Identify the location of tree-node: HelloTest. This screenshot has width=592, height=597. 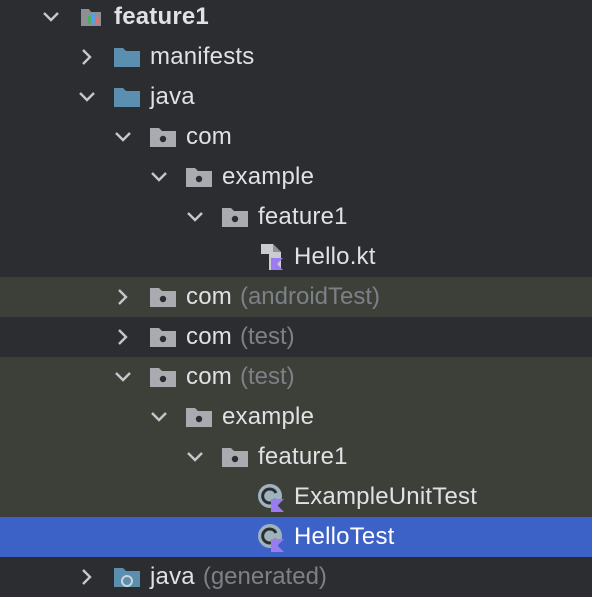
(296, 537).